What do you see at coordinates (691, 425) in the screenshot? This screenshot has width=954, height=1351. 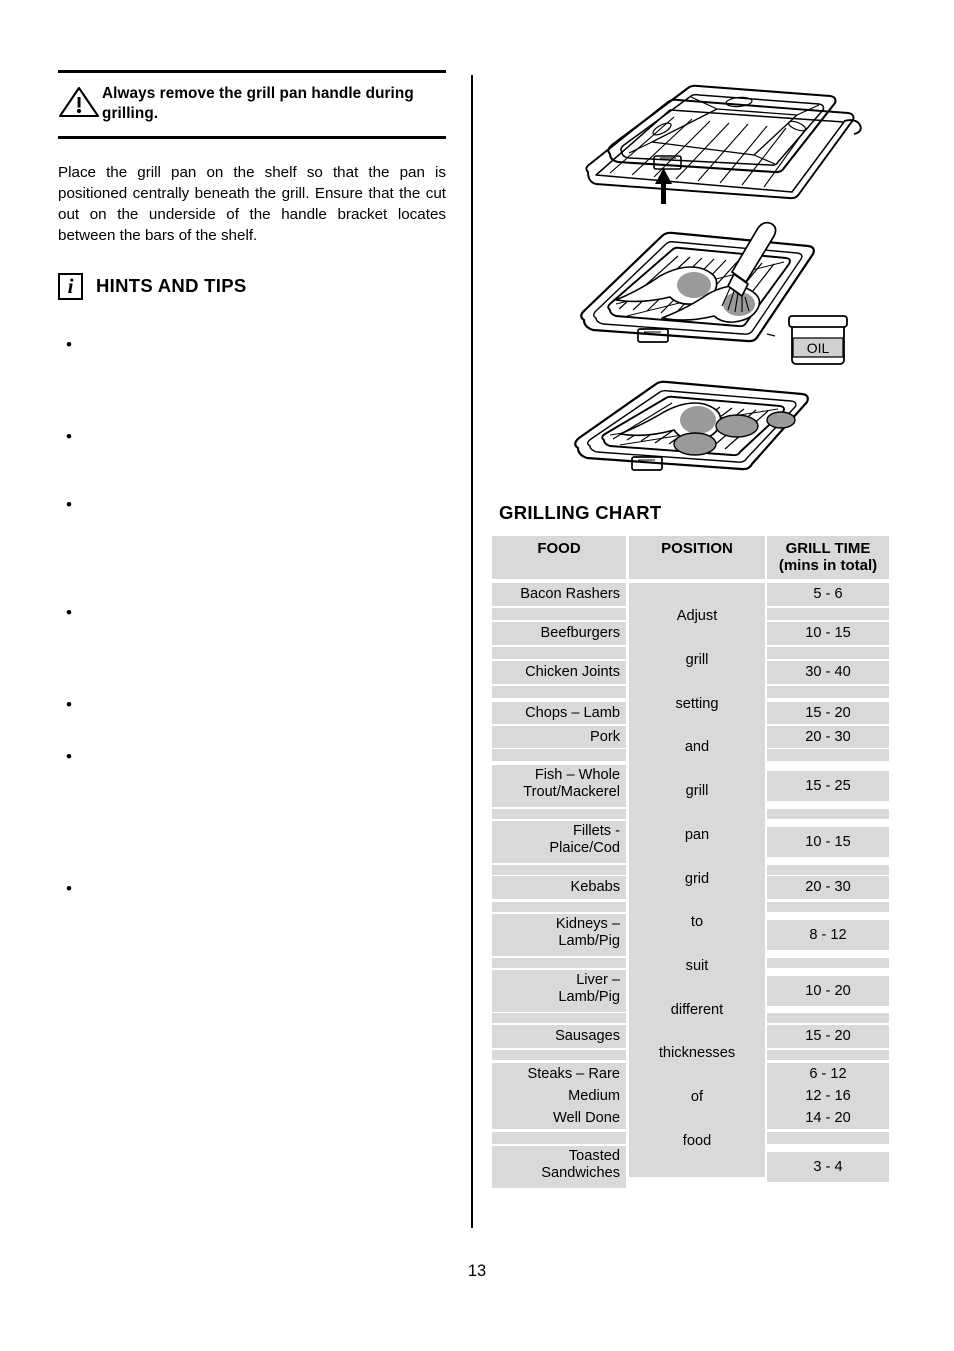 I see `grill-pan-with-food-on-grid-illustration` at bounding box center [691, 425].